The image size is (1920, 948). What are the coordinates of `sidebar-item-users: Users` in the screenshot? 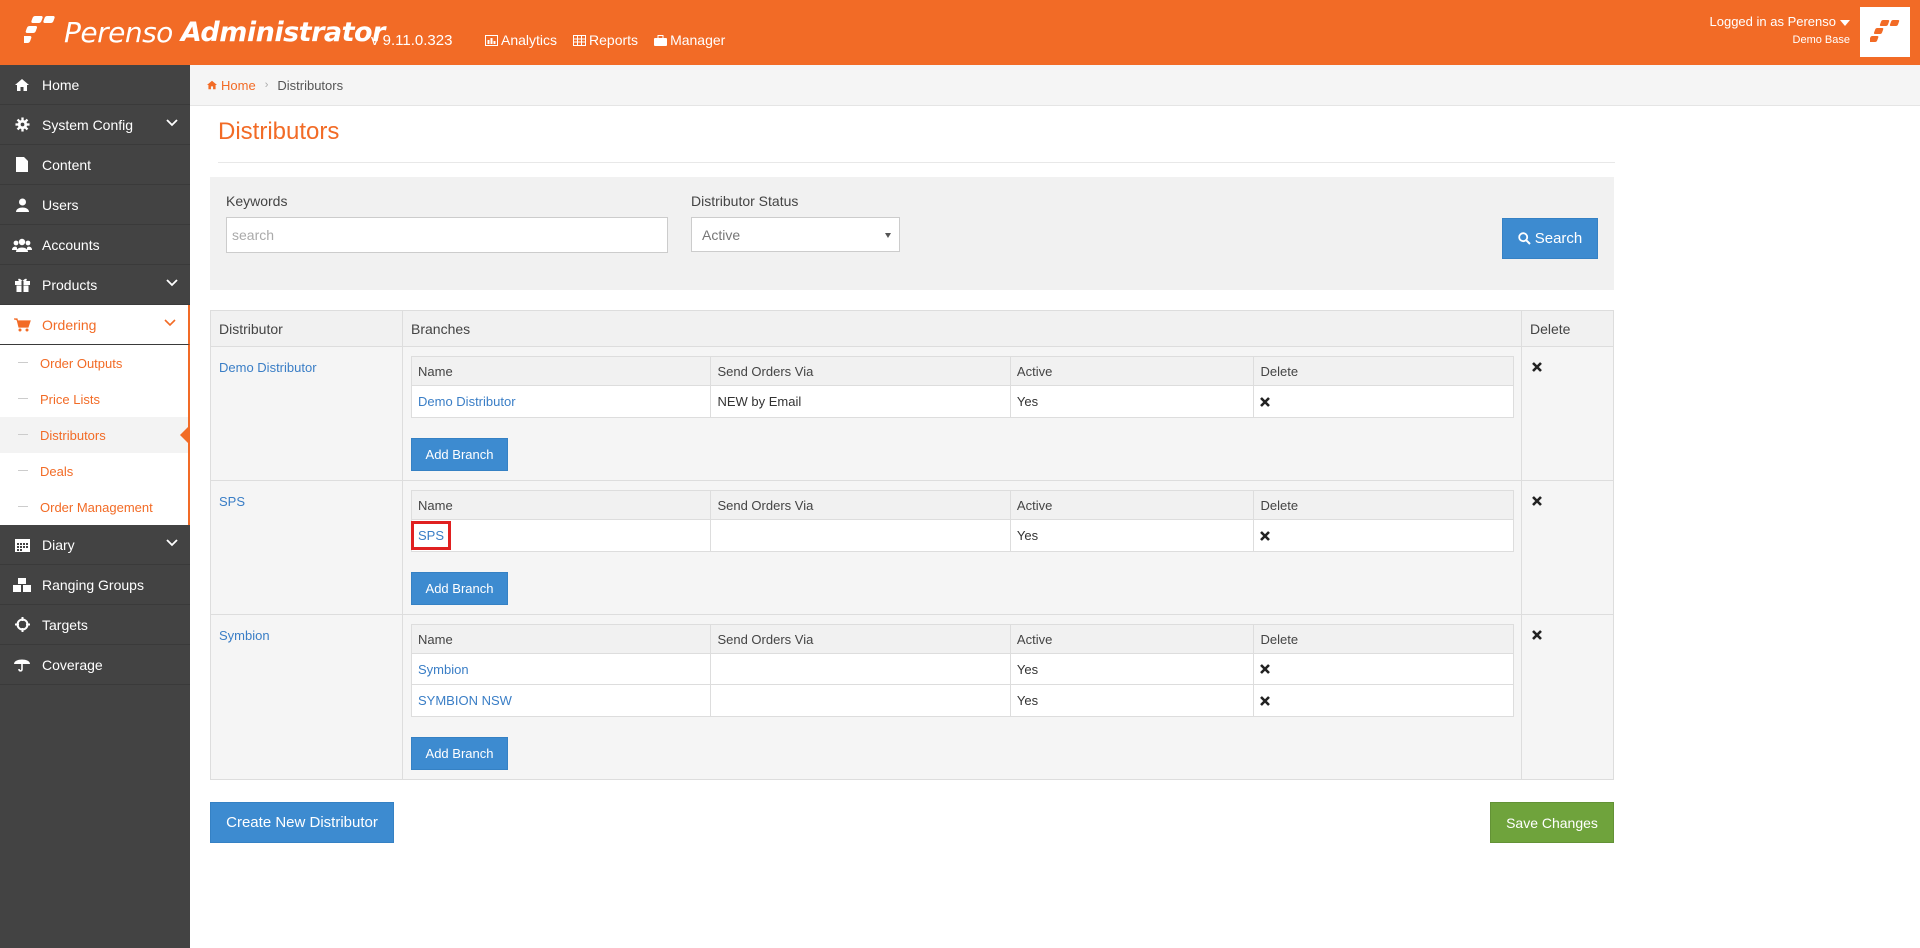 It's located at (95, 205).